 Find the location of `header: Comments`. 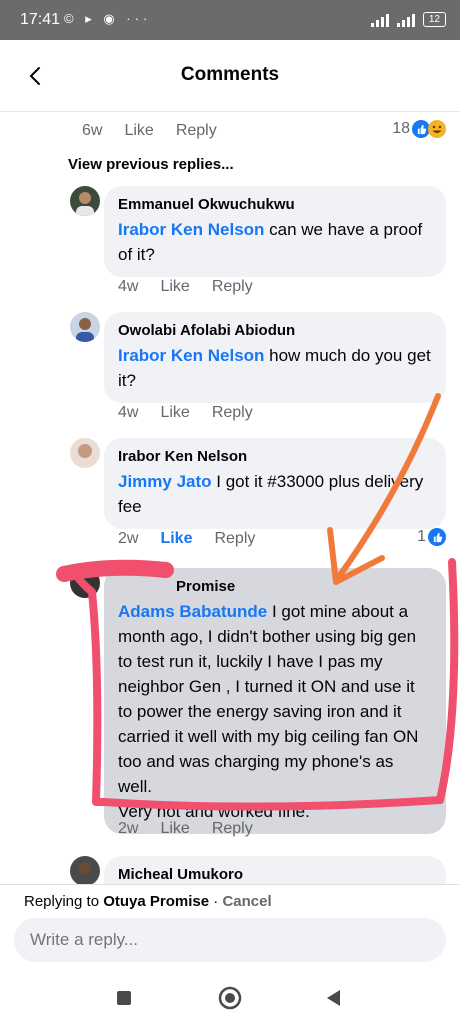

header: Comments is located at coordinates (230, 76).